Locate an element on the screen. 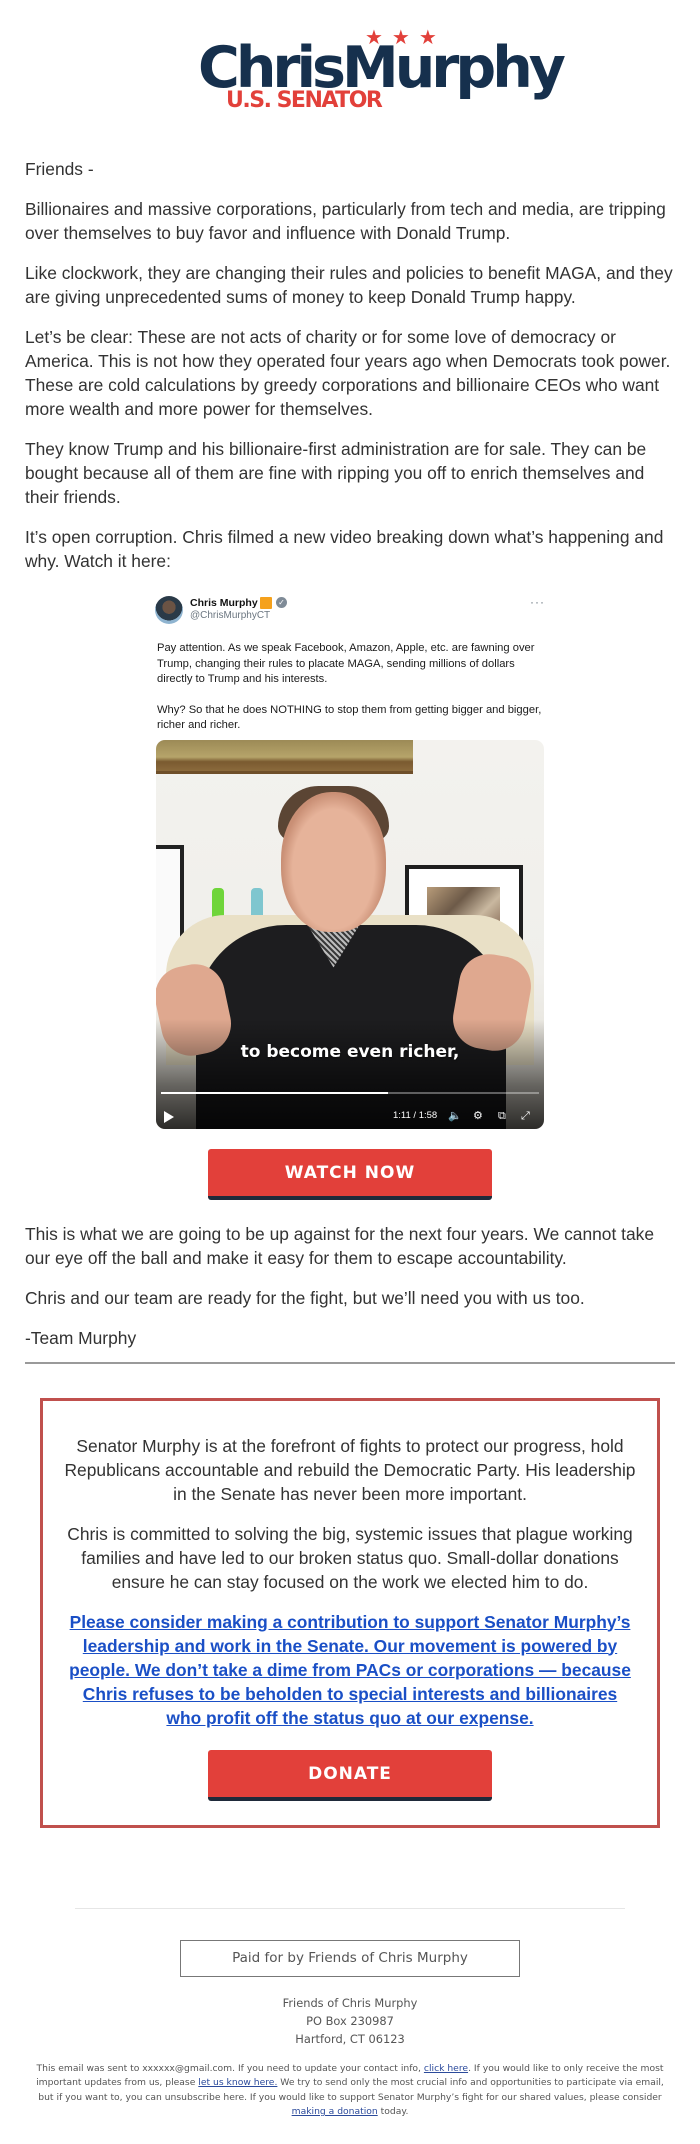 Image resolution: width=700 pixels, height=2144 pixels. footer-divider is located at coordinates (350, 1908).